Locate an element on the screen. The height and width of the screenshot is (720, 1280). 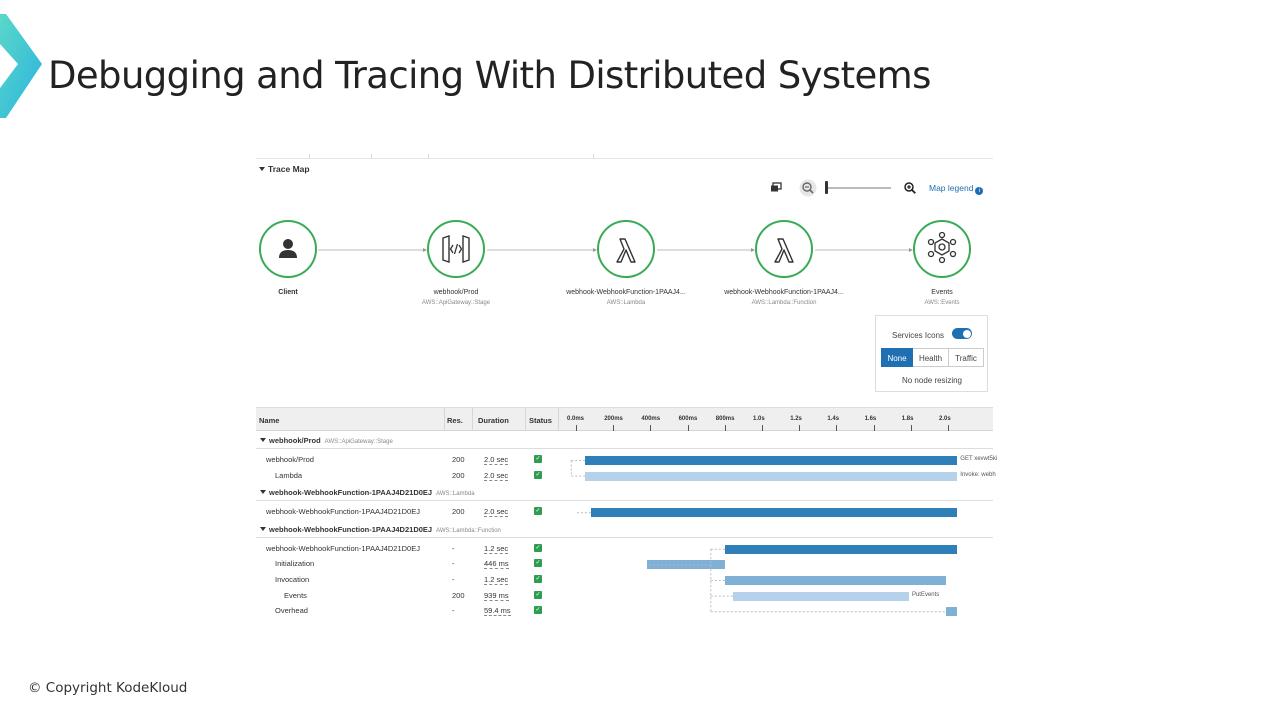
trace-segment-row: Overhead - 59.4 ms ✓ is located at coordinates (624, 610).